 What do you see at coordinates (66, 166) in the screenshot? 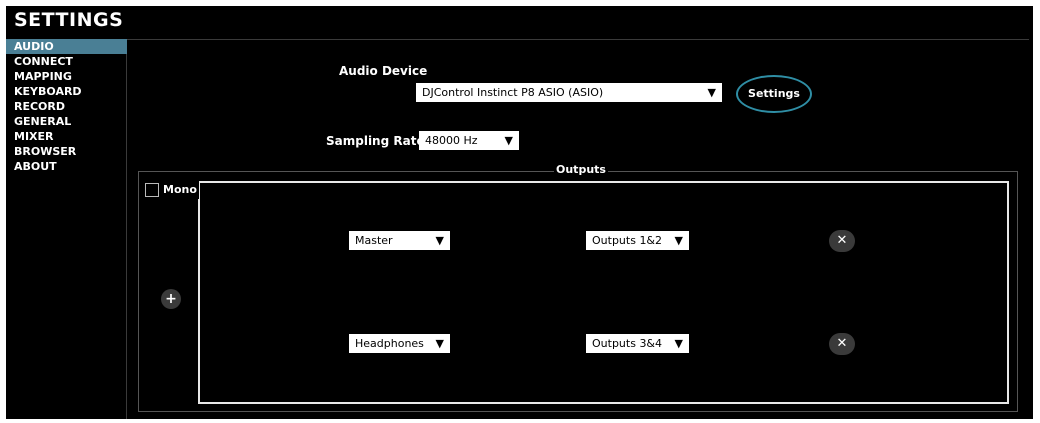
I see `sidebar-item-about: ABOUT` at bounding box center [66, 166].